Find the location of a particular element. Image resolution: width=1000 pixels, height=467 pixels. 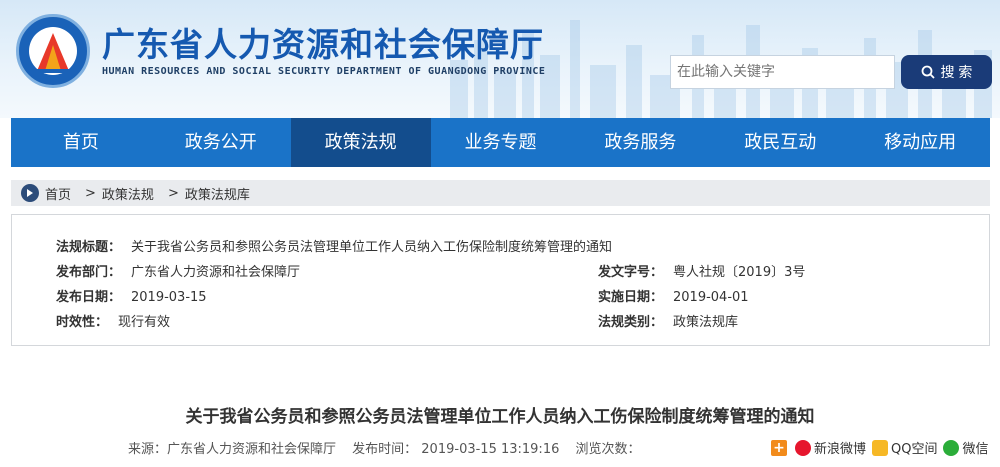

share-weibo-label: 新浪微博 is located at coordinates (840, 449).